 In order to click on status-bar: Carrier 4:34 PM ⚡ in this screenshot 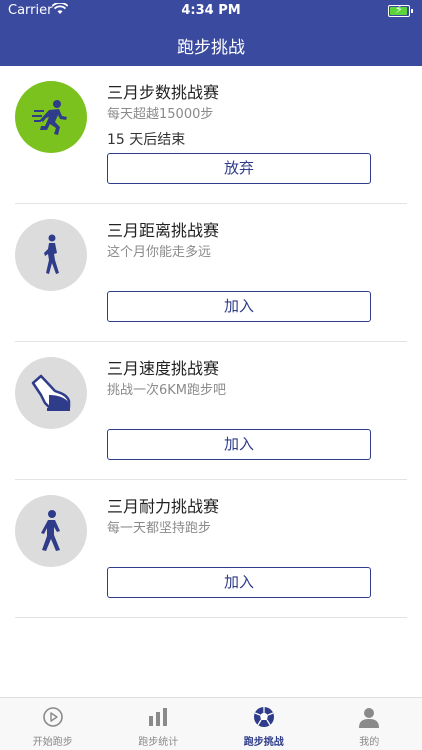, I will do `click(211, 11)`.